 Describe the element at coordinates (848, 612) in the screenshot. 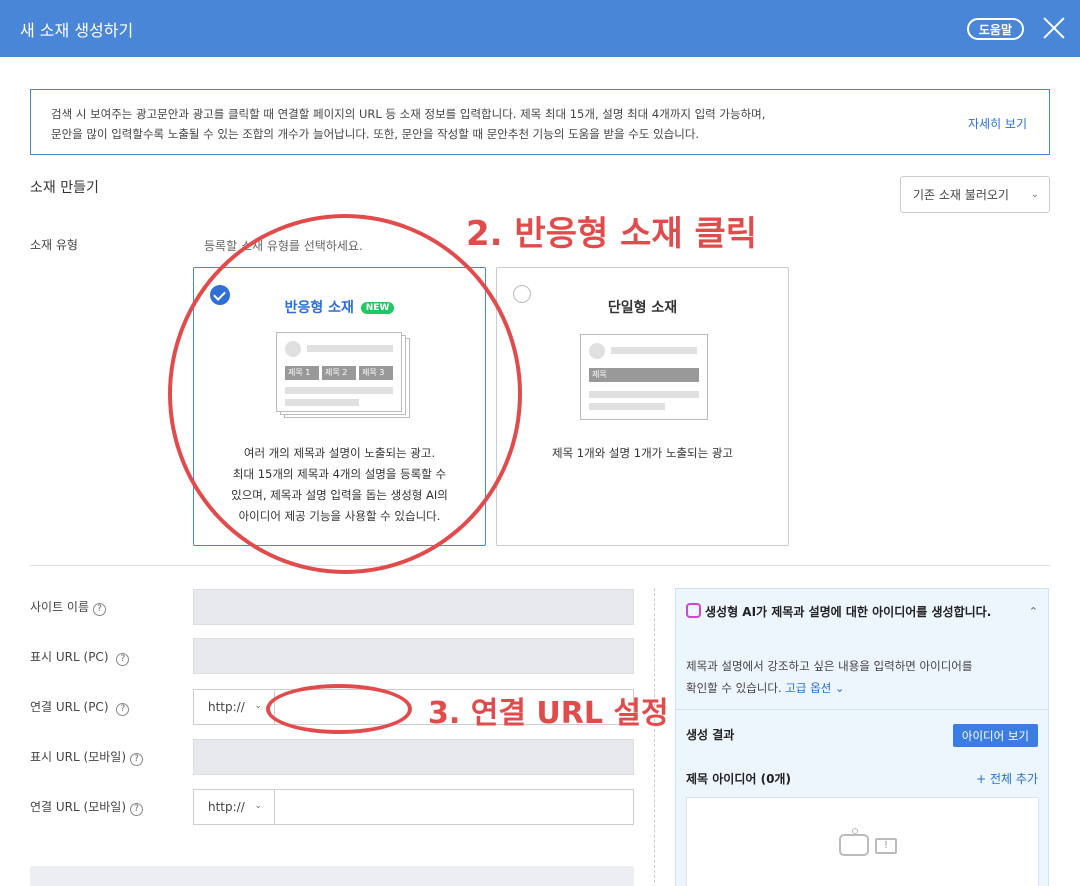

I see `ai-panel-title-text: 생성형 AI가 제목과 설명에 대한 아이디어를 생성합니다.` at that location.